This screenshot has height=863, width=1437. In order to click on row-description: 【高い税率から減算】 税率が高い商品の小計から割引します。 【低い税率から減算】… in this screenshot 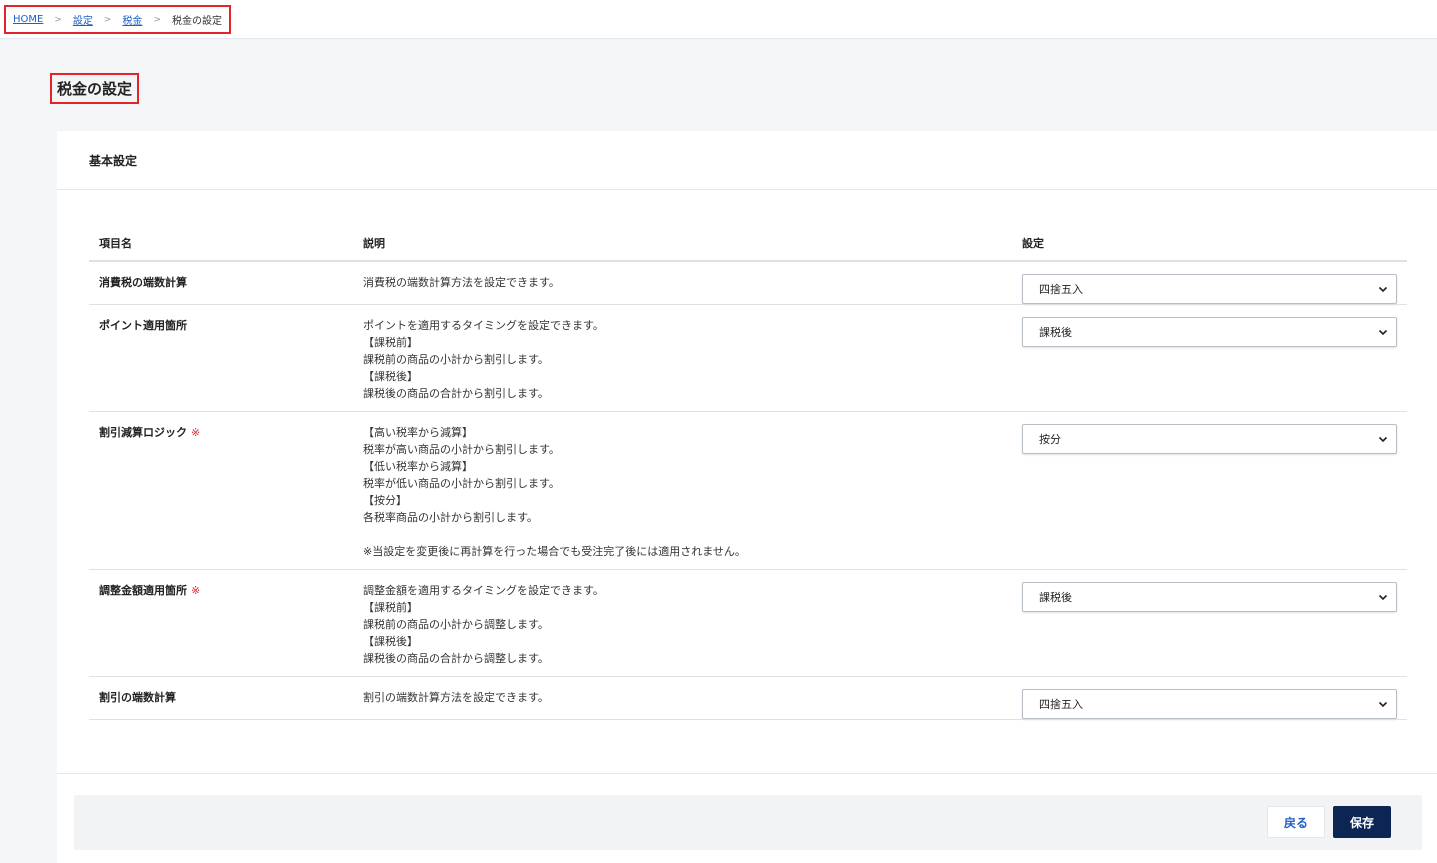, I will do `click(681, 490)`.